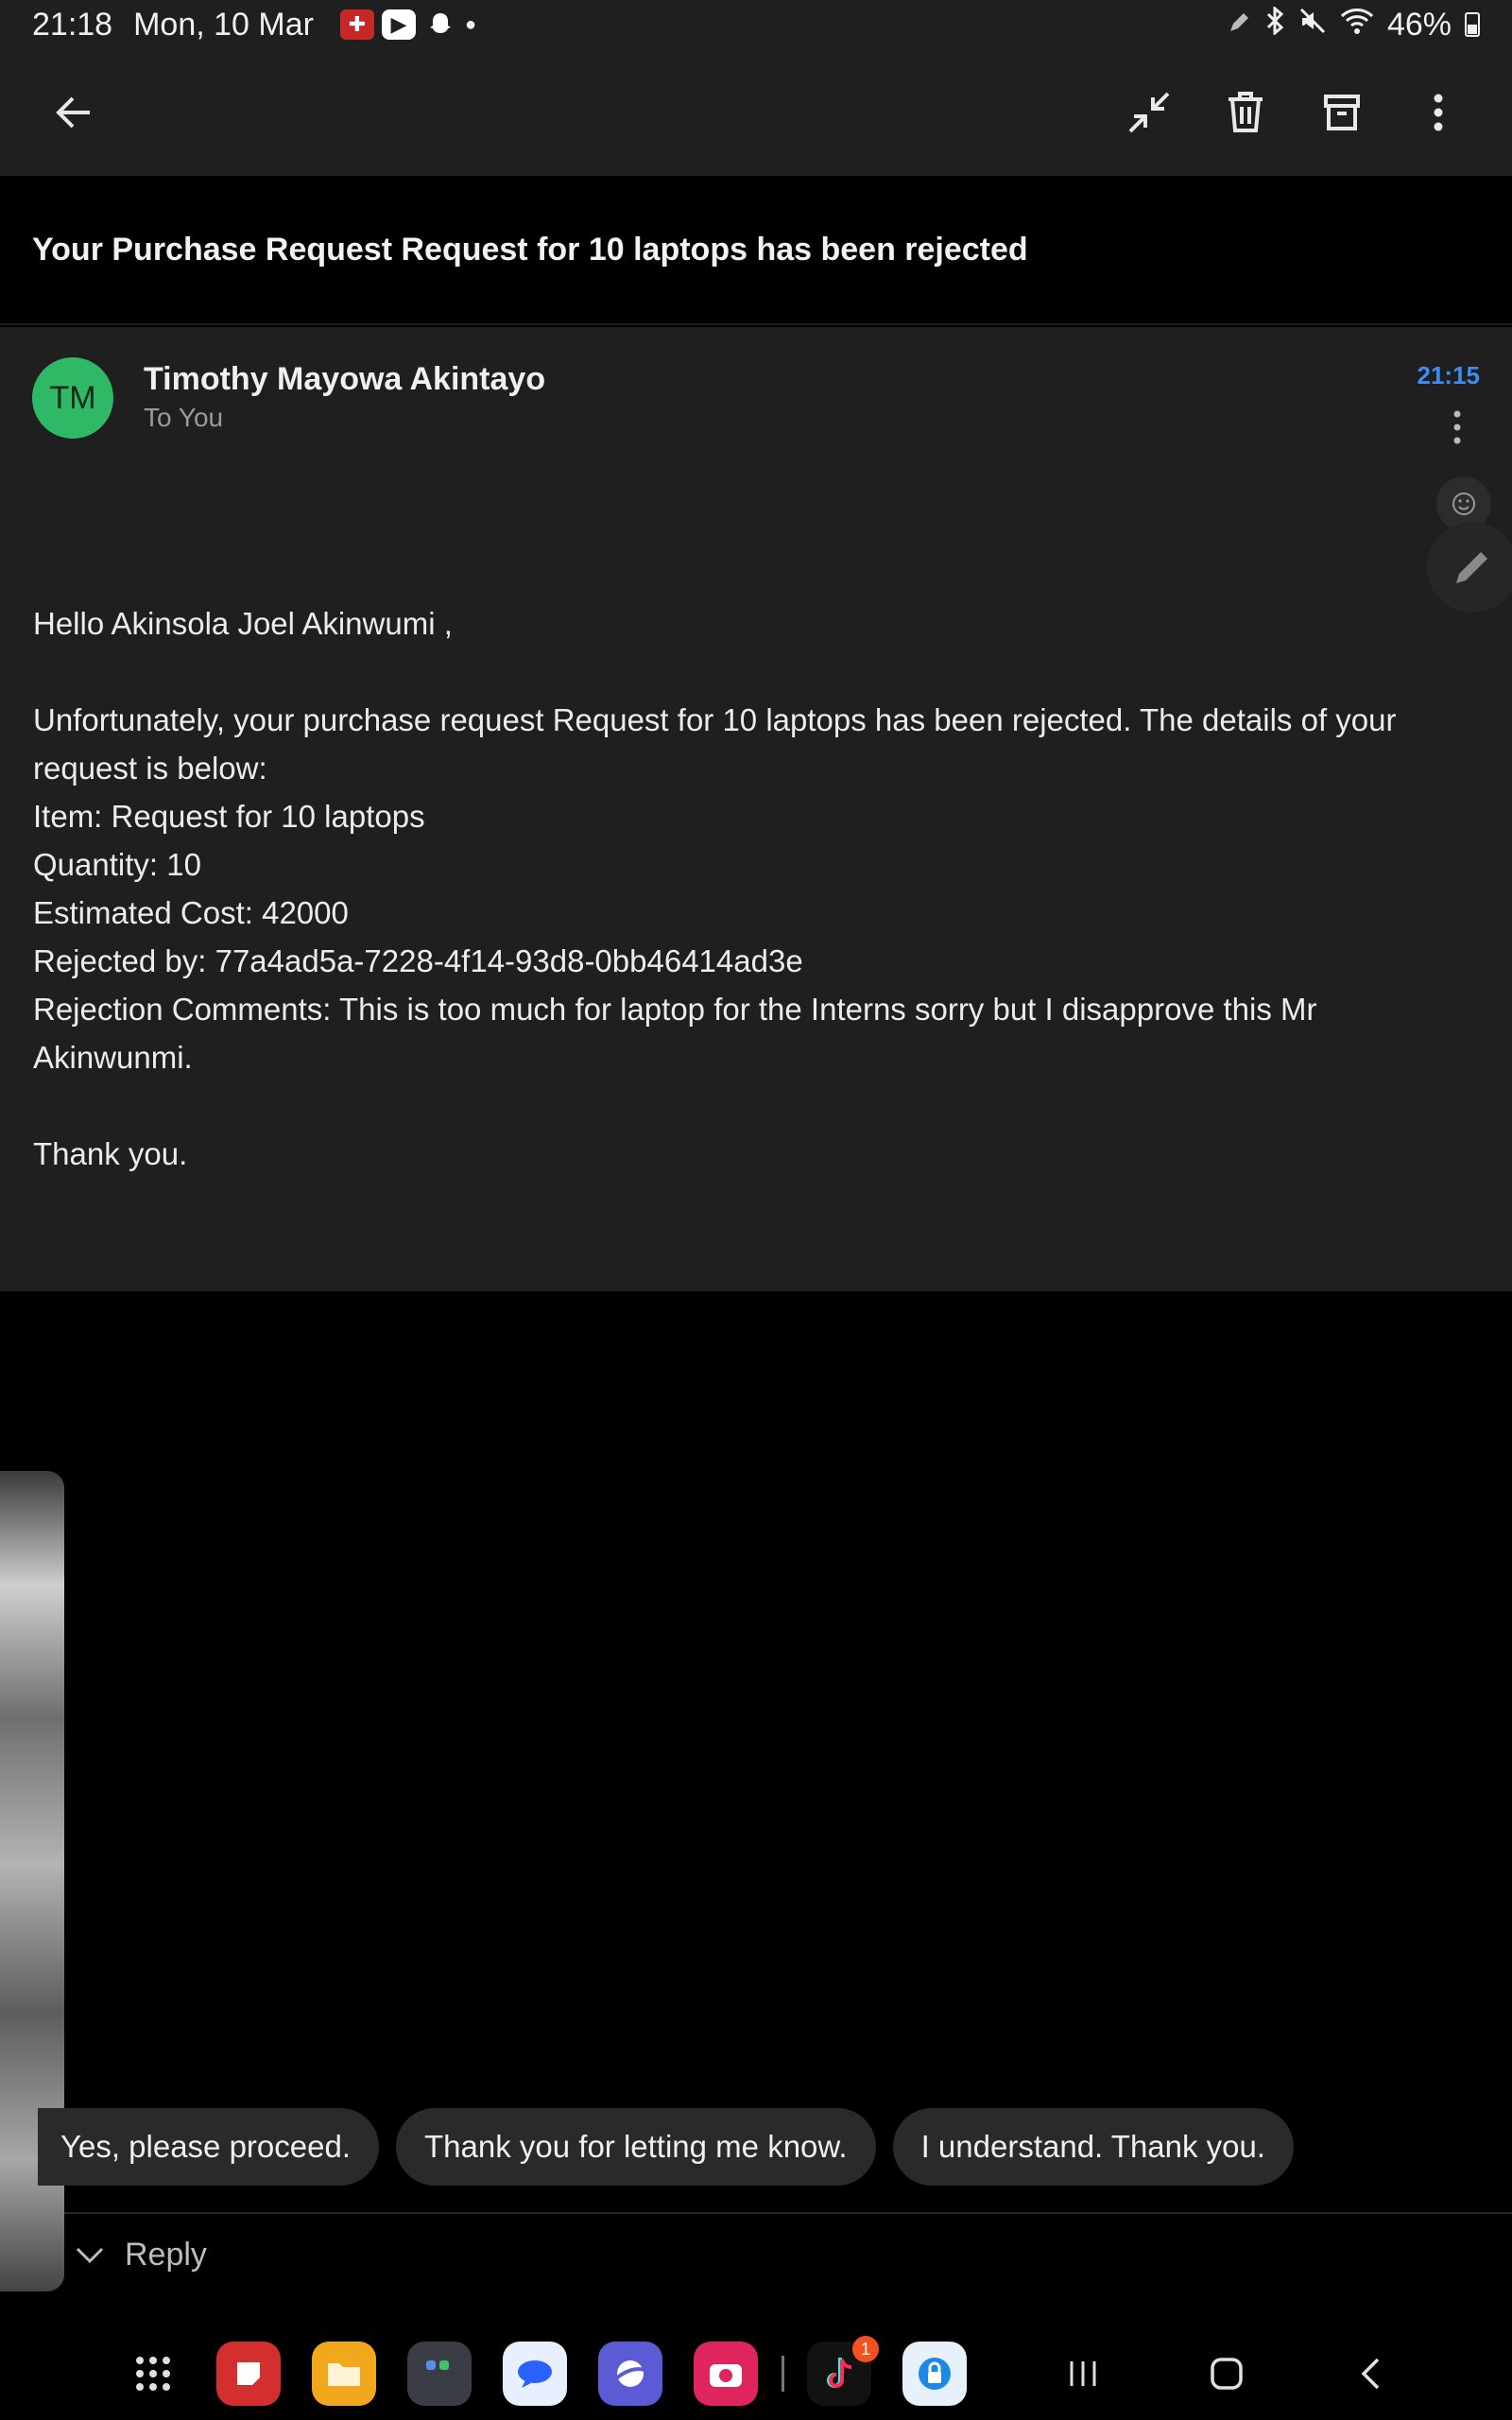 The width and height of the screenshot is (1512, 2420). What do you see at coordinates (117, 864) in the screenshot?
I see `email-body-line: Quantity: 10` at bounding box center [117, 864].